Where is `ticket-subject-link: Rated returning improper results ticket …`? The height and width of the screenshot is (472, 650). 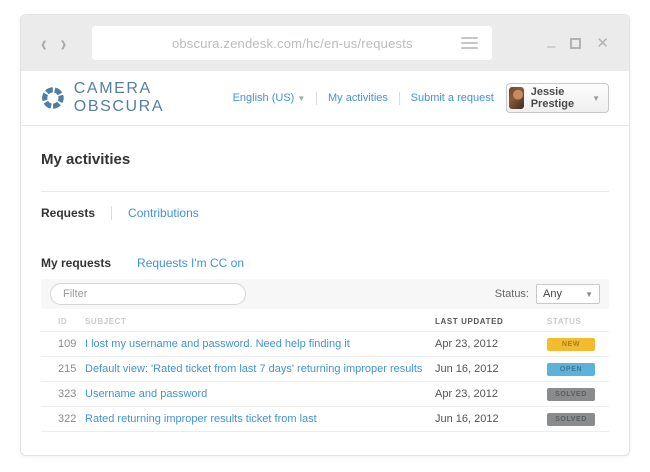 ticket-subject-link: Rated returning improper results ticket … is located at coordinates (201, 419).